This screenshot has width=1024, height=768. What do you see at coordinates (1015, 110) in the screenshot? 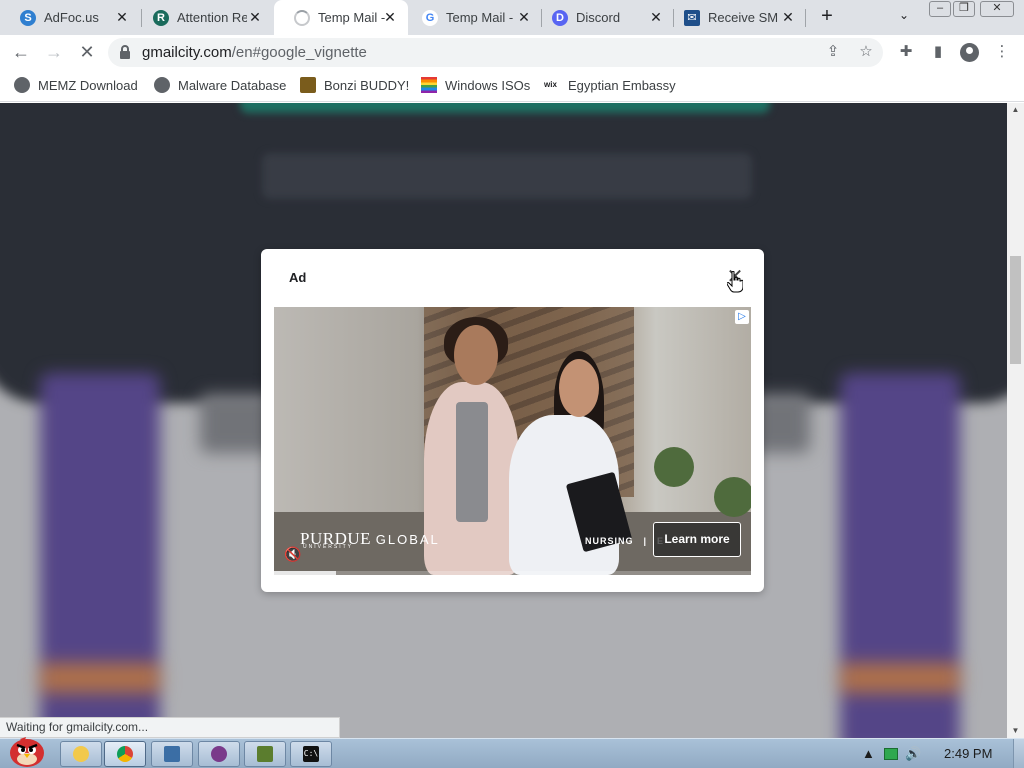
I see `scroll-up-arrow-icon: ▲` at bounding box center [1015, 110].